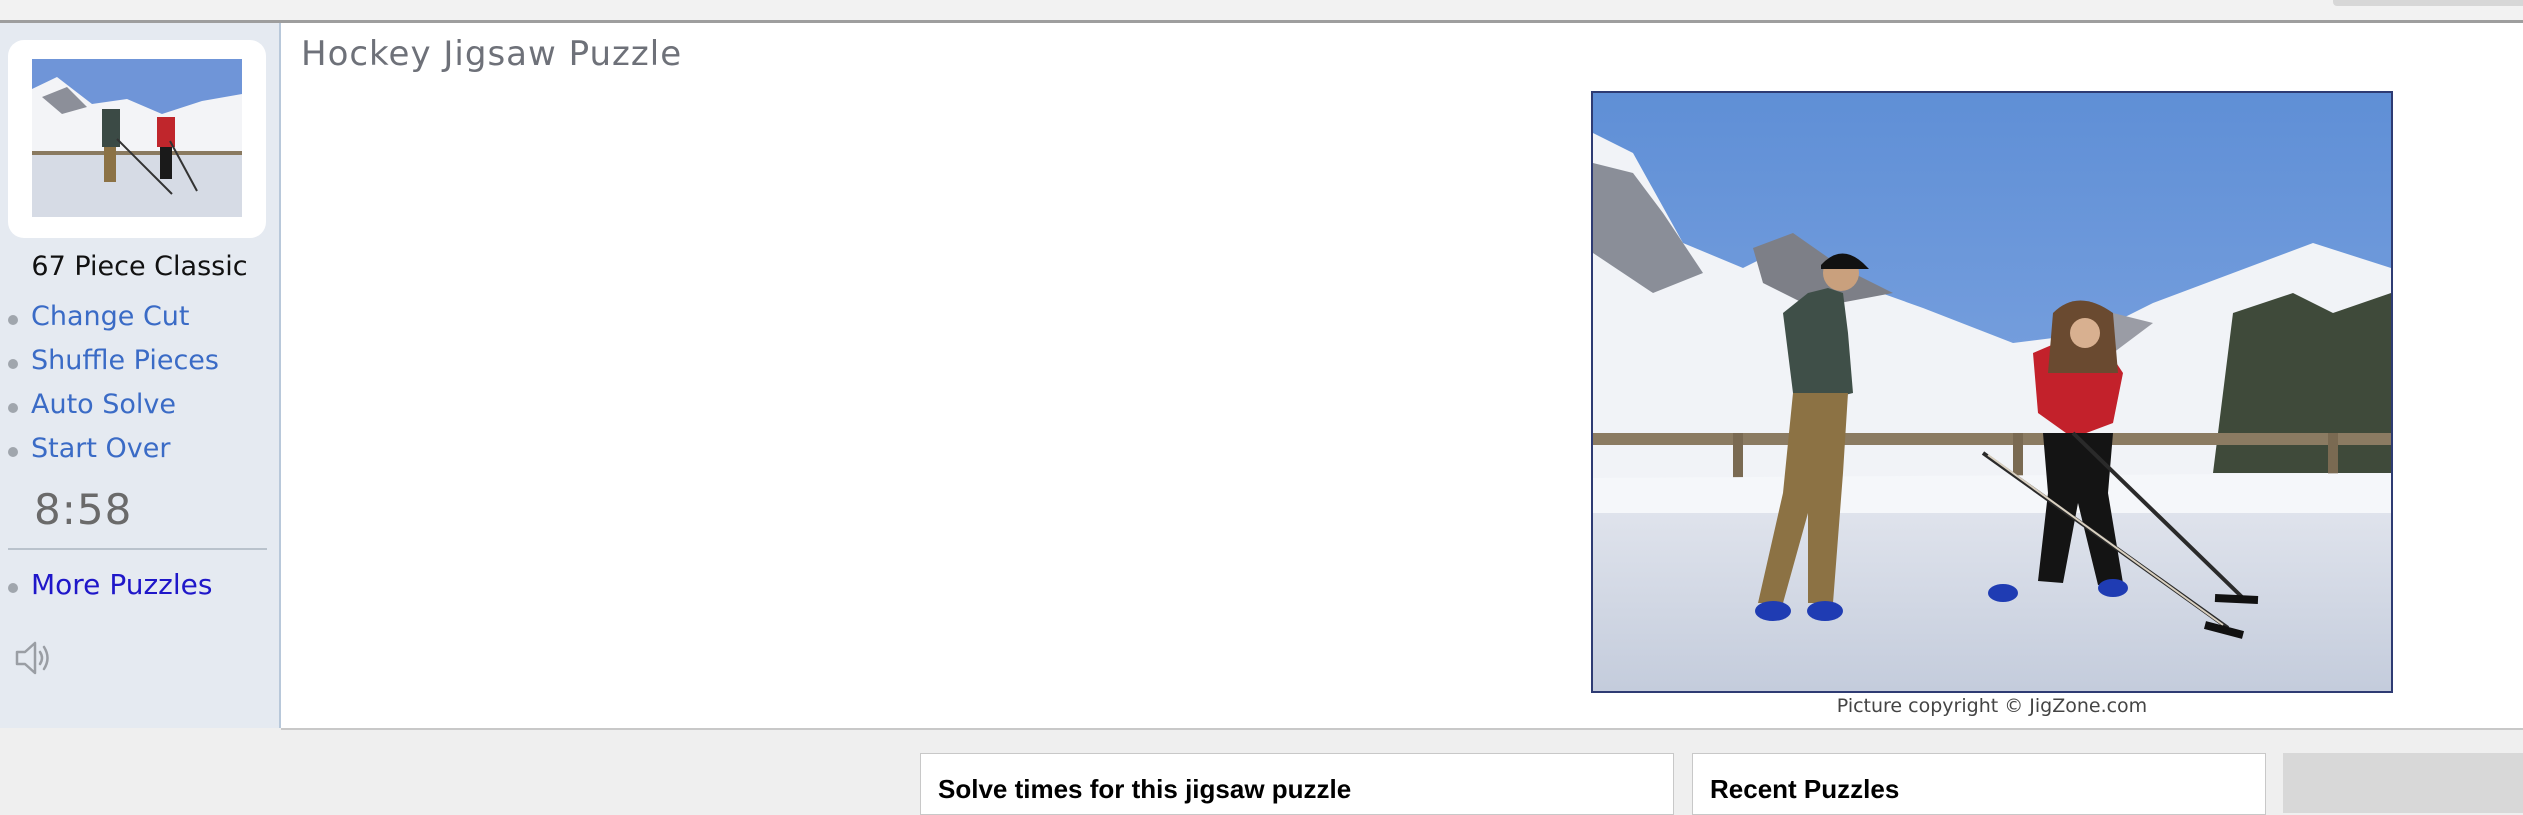 The image size is (2523, 815). Describe the element at coordinates (121, 584) in the screenshot. I see `more-puzzles-link: More Puzzles` at that location.